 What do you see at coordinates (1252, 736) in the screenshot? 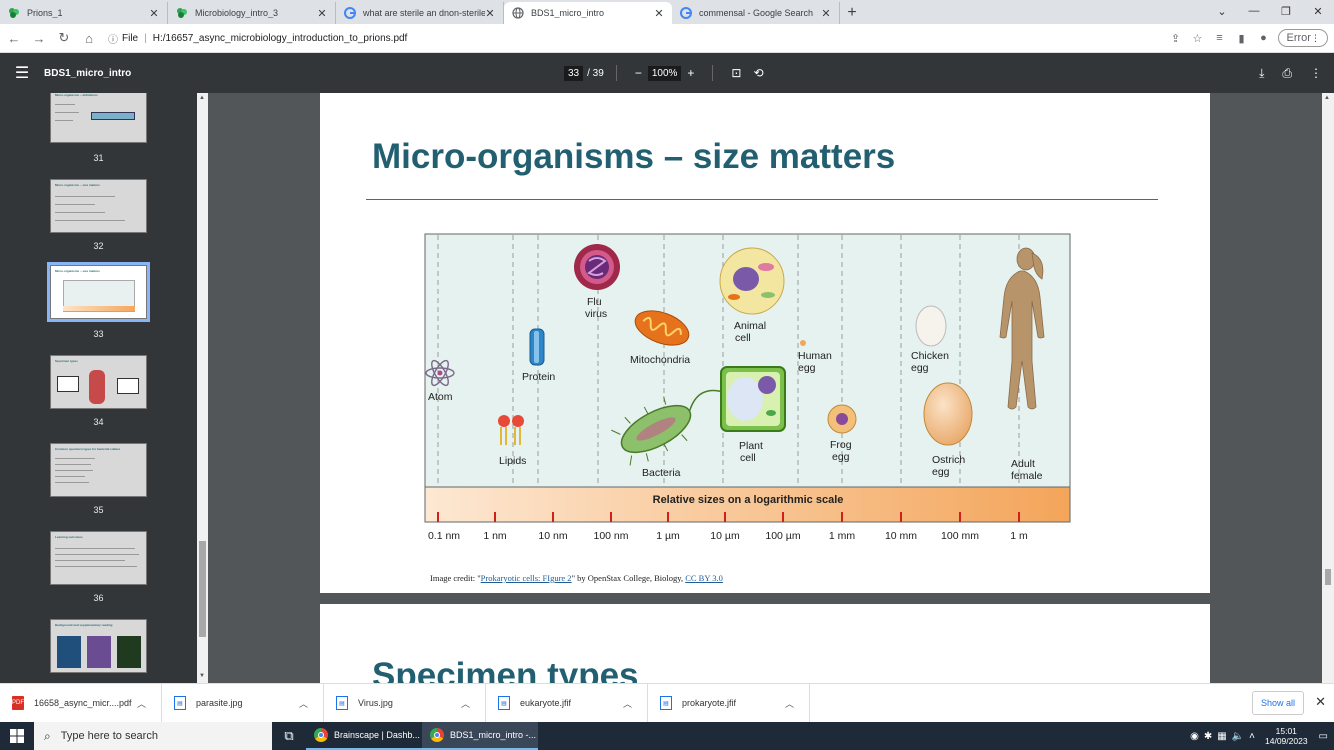
I see `chevron-up-icon: ˄` at bounding box center [1252, 736].